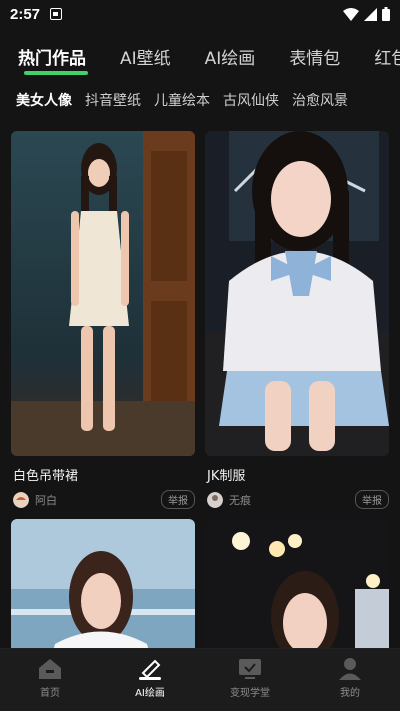 Image resolution: width=400 pixels, height=711 pixels. Describe the element at coordinates (351, 14) in the screenshot. I see `wifi-icon` at that location.